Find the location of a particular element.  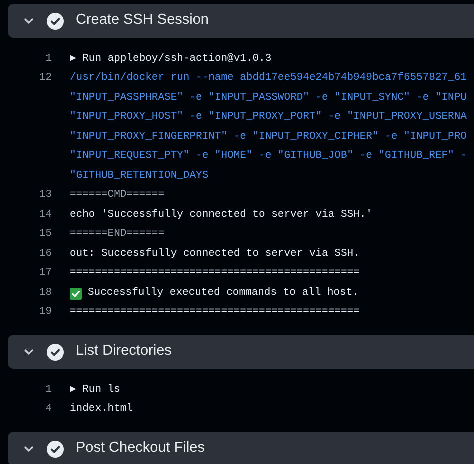

log-line: Successfully executed commands to all host. is located at coordinates (223, 293).